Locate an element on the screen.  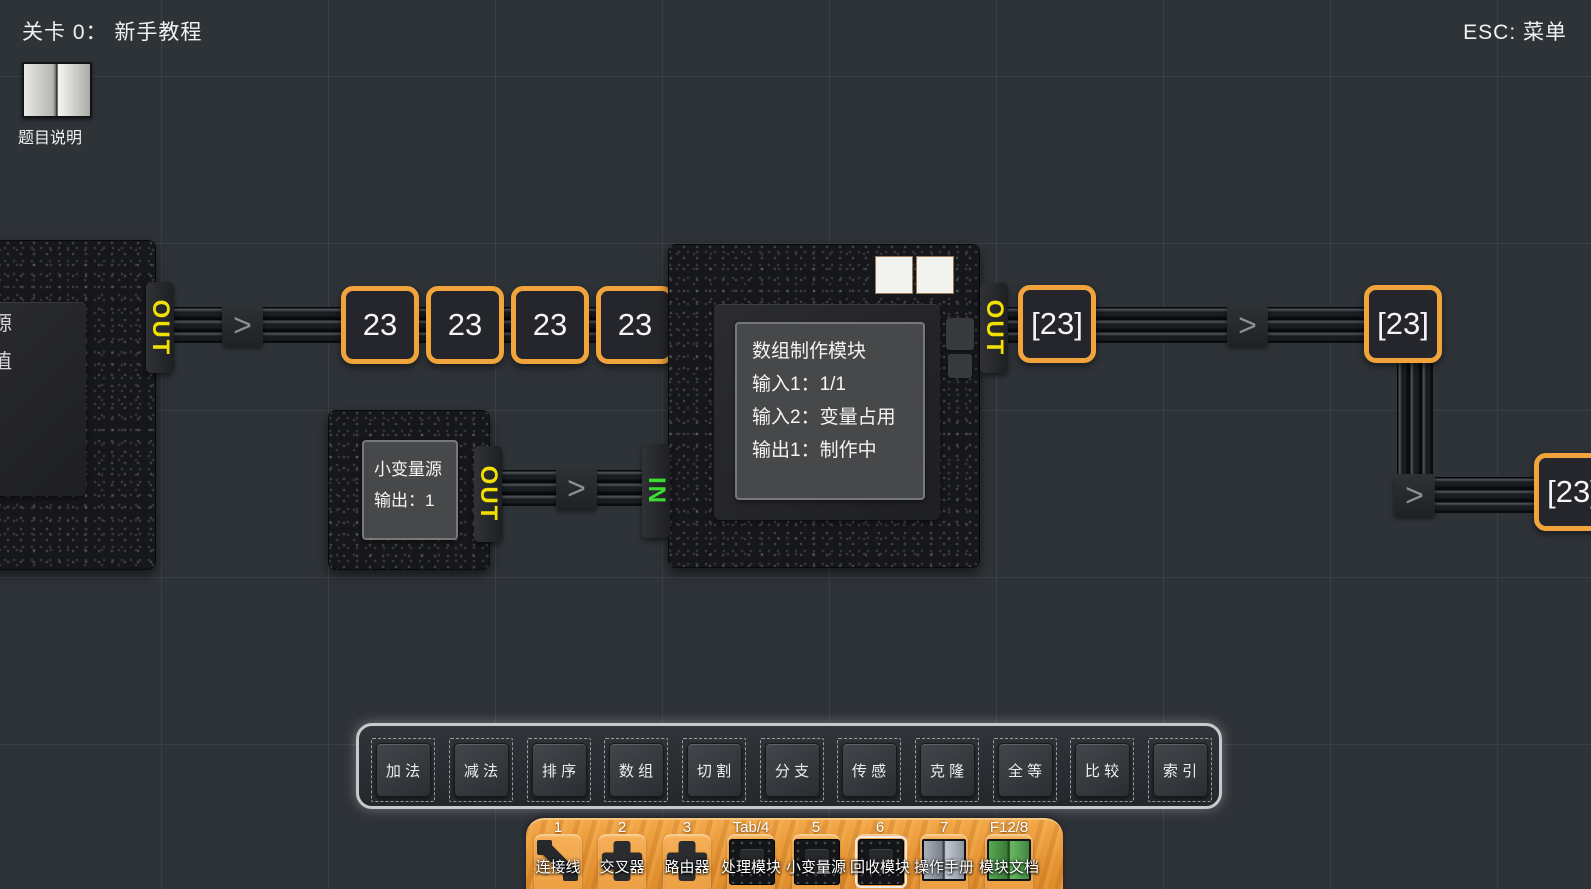
wire-bottom-right is located at coordinates (1484, 495).